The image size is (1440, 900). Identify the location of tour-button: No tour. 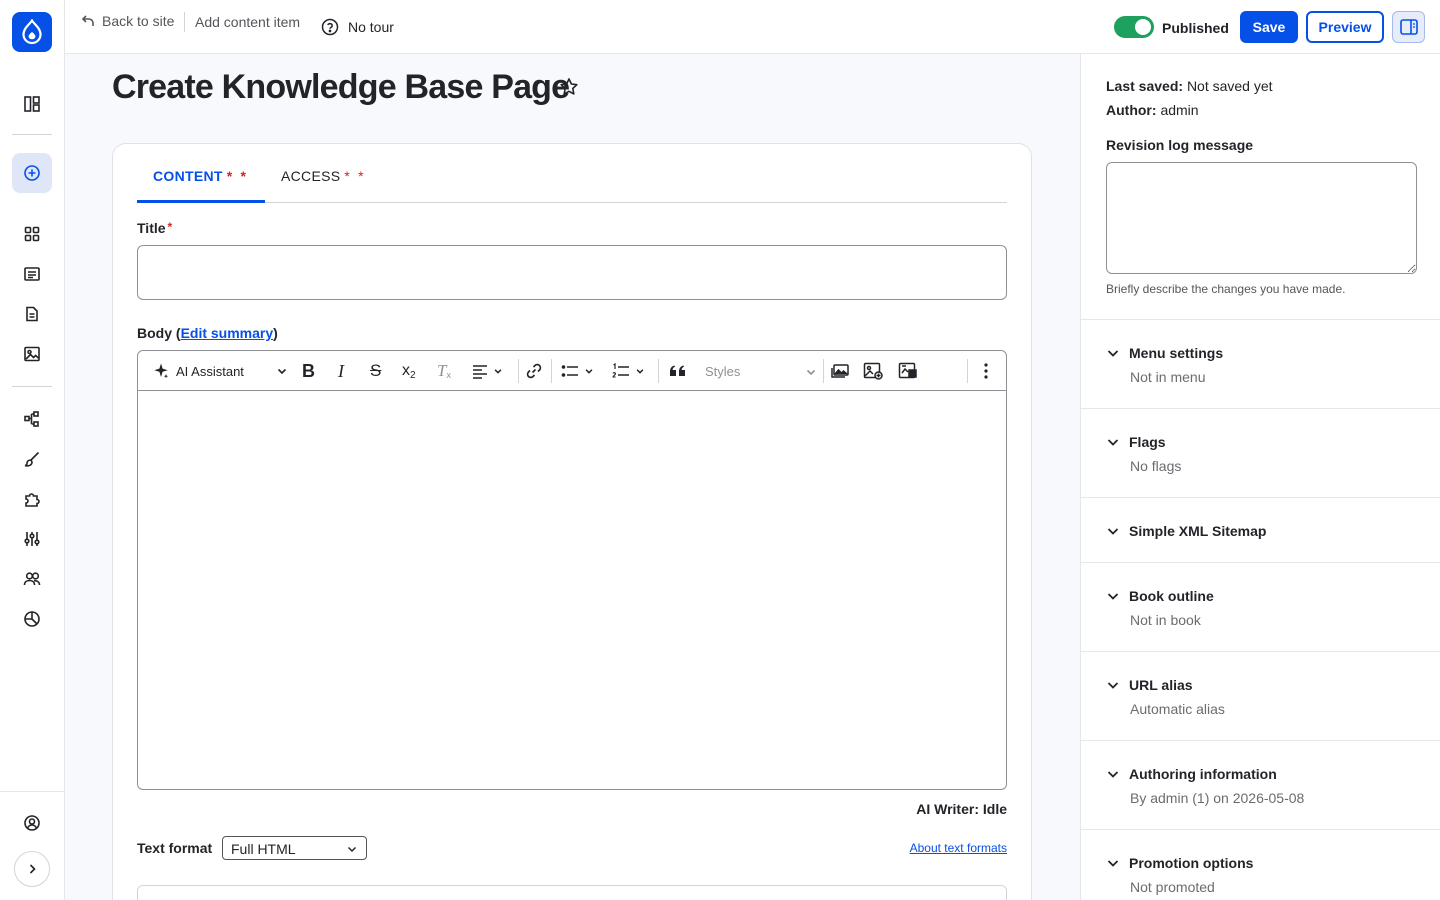
(357, 27).